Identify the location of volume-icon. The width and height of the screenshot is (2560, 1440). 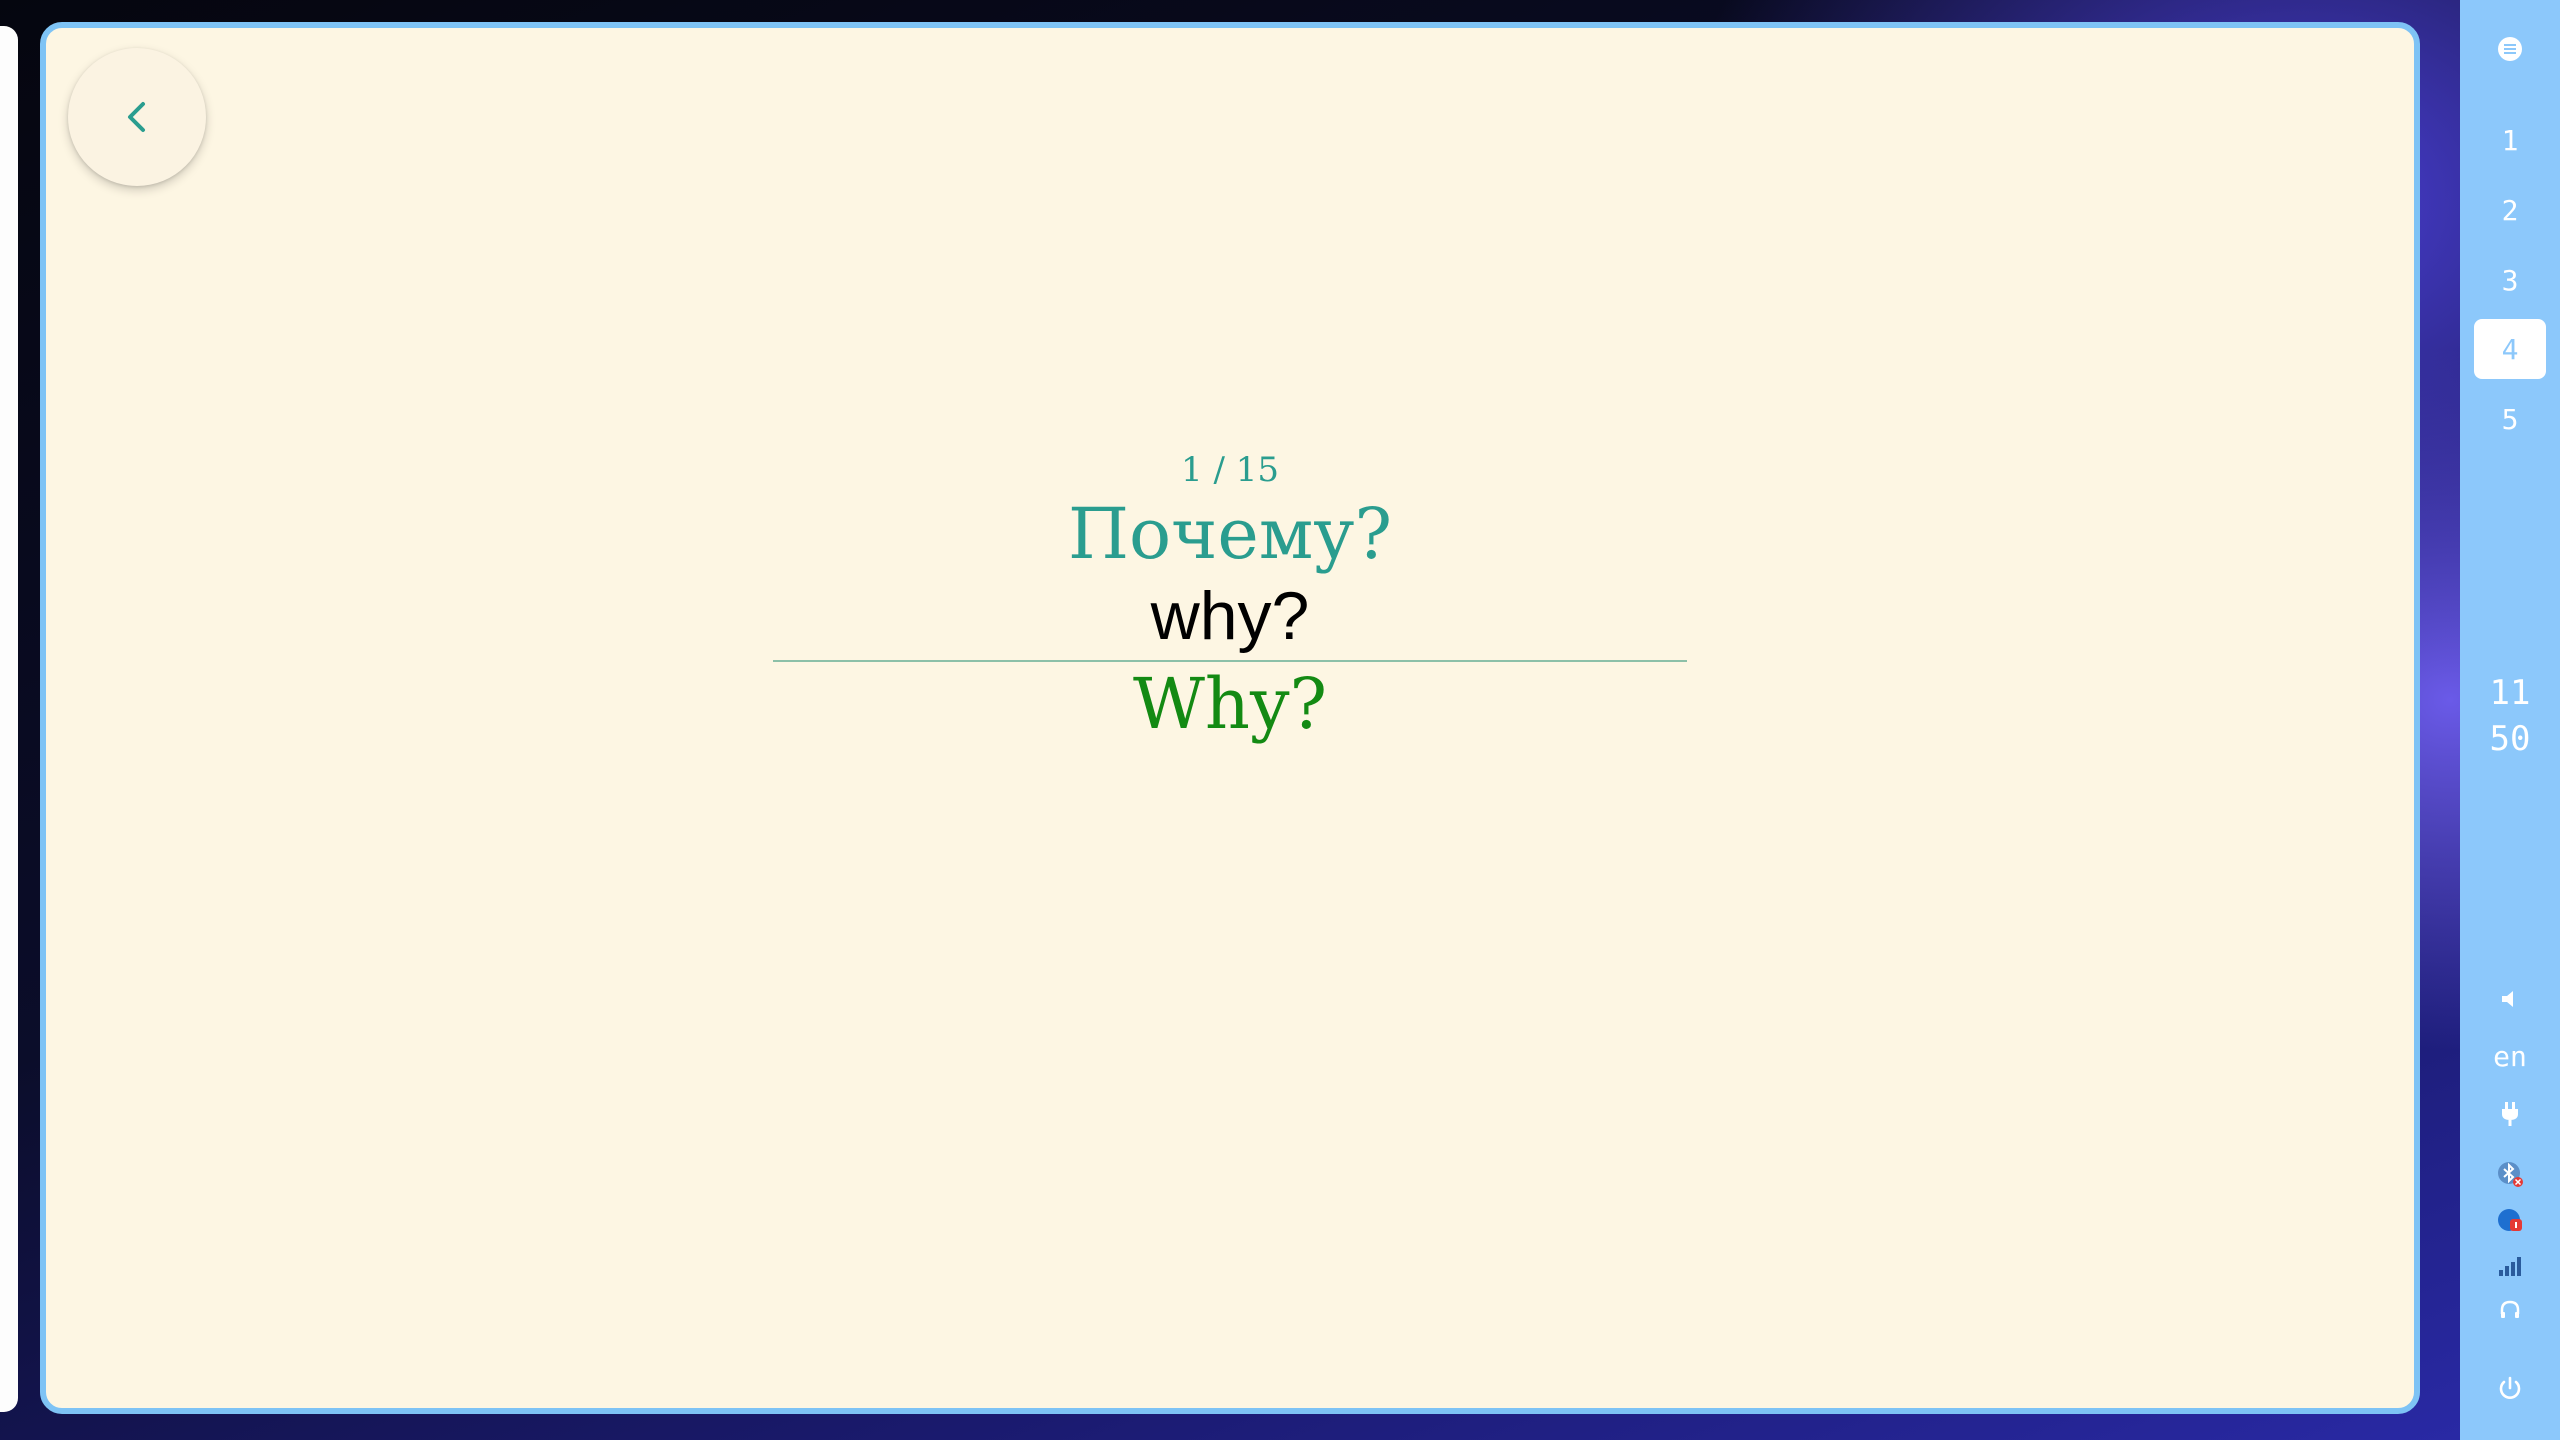
(2510, 999).